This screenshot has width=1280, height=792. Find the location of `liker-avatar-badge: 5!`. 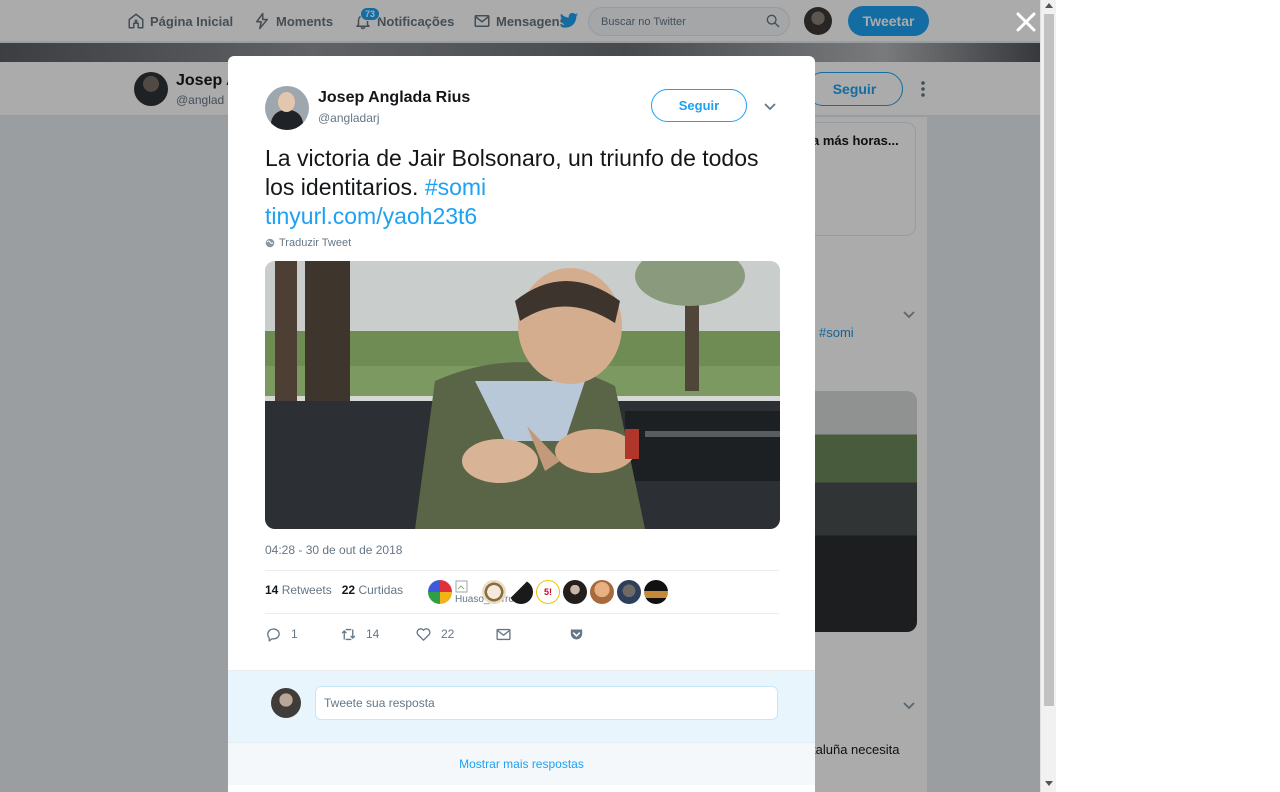

liker-avatar-badge: 5! is located at coordinates (548, 592).